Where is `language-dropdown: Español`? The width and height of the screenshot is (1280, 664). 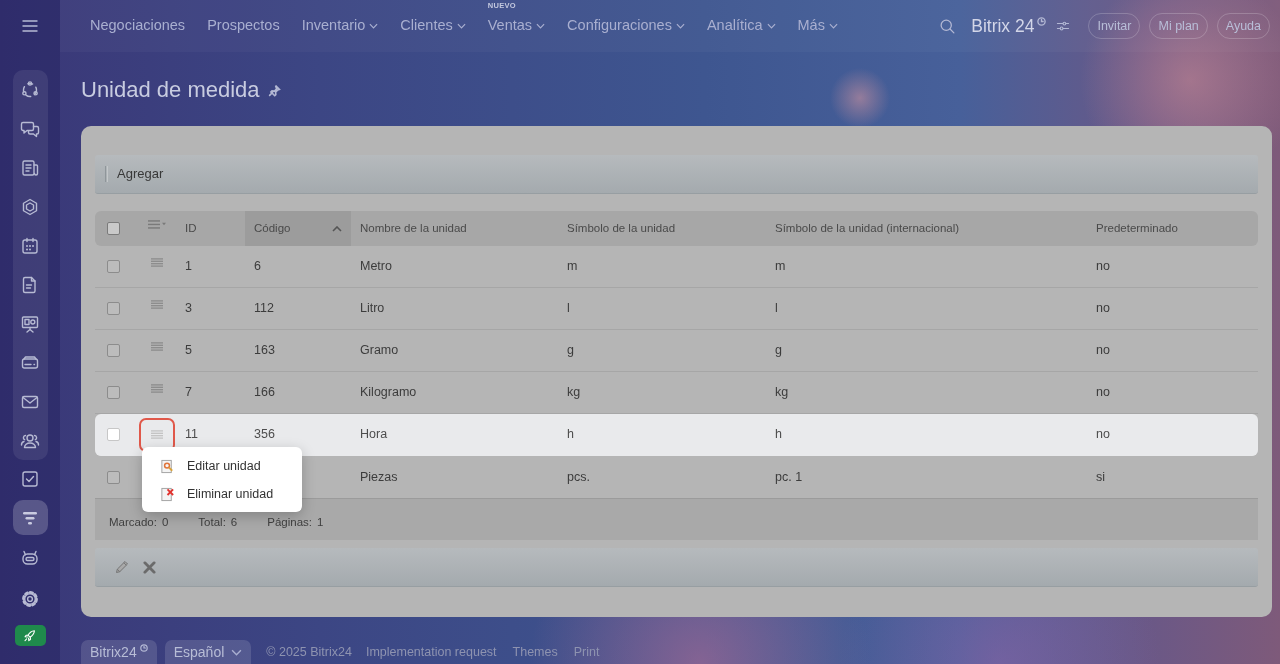 language-dropdown: Español is located at coordinates (208, 652).